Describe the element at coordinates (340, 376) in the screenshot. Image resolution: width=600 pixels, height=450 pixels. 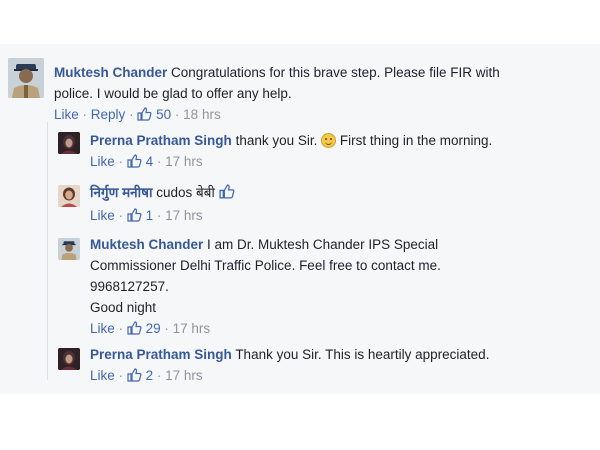
I see `comment-actions: Like · 2 · 17 hrs` at that location.